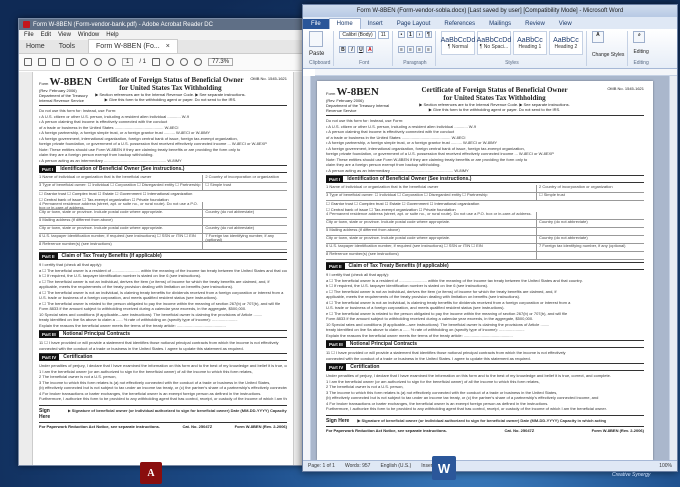 This screenshot has width=680, height=487. I want to click on part-4-header: Part IV Certification, so click(485, 367).